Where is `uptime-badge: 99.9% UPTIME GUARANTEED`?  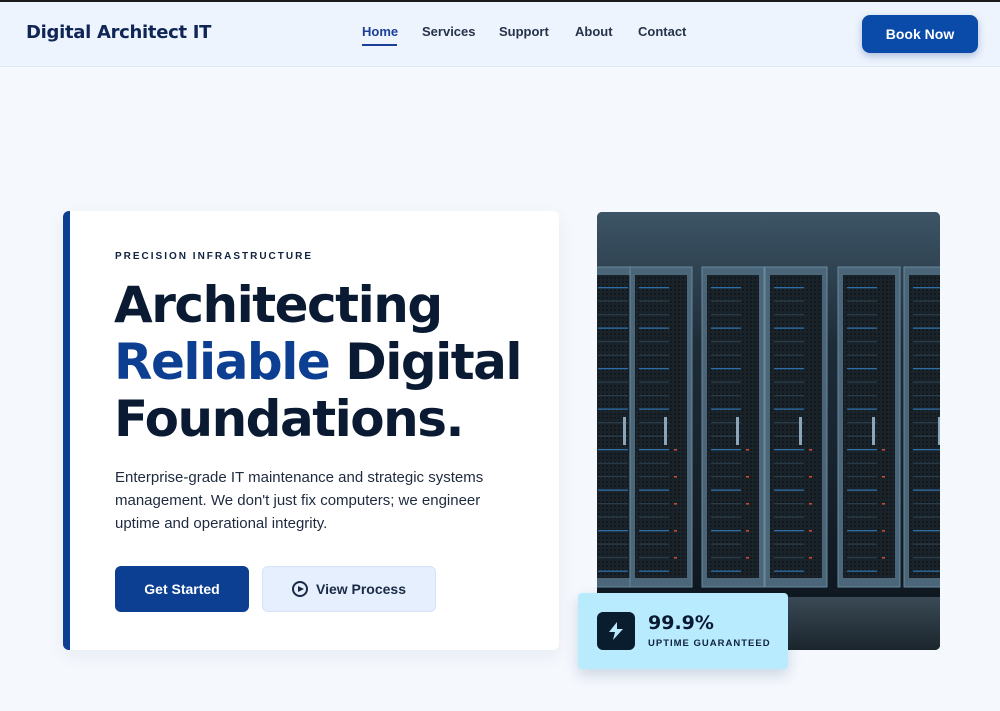 uptime-badge: 99.9% UPTIME GUARANTEED is located at coordinates (683, 631).